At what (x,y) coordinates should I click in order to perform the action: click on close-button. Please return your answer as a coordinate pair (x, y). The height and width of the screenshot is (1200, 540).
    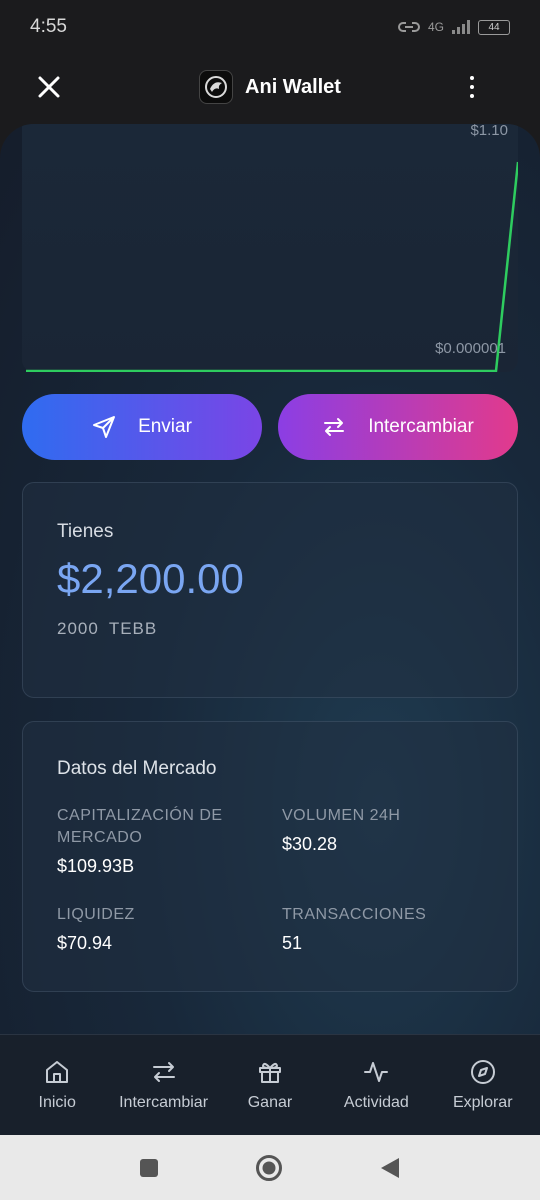
    Looking at the image, I should click on (49, 87).